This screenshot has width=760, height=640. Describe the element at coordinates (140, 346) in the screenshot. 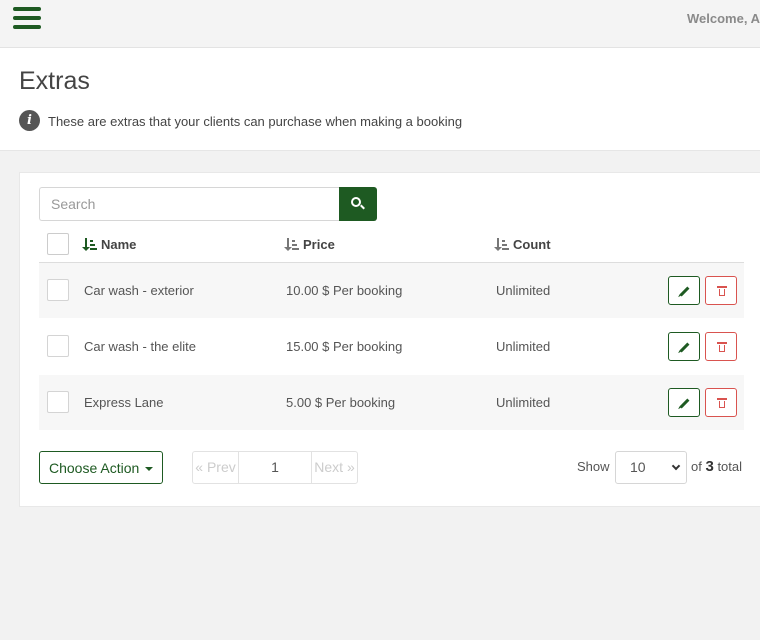

I see `extra-name: Car wash - the elite` at that location.